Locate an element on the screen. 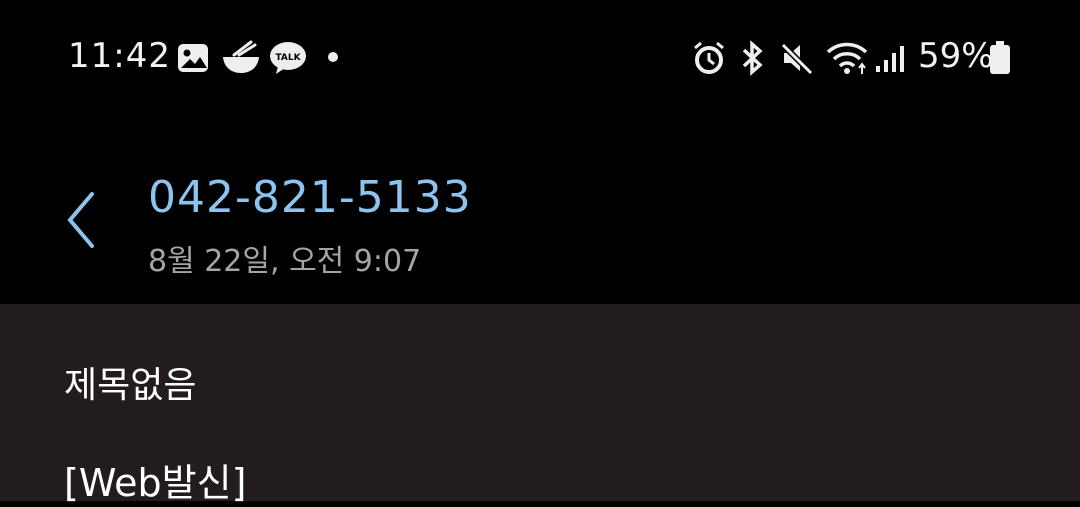 The image size is (1080, 507). message-timestamp: 8월 22일, 오전 9:07 is located at coordinates (285, 261).